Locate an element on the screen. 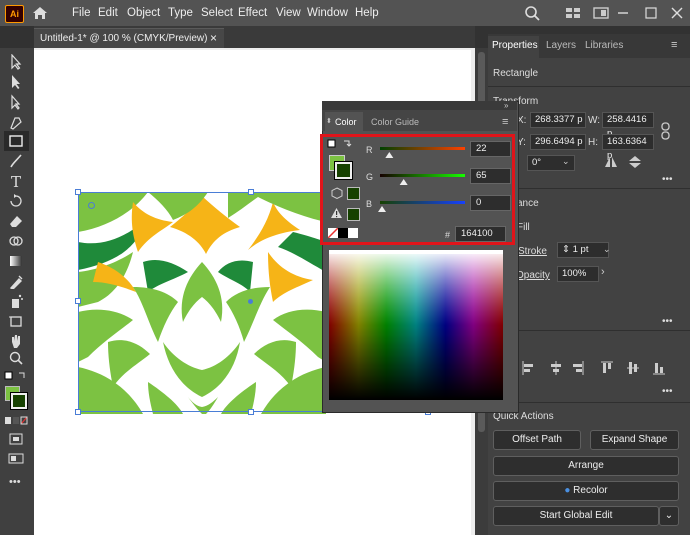 This screenshot has width=690, height=535. stroke-stepper-icon: ⇕ is located at coordinates (566, 249).